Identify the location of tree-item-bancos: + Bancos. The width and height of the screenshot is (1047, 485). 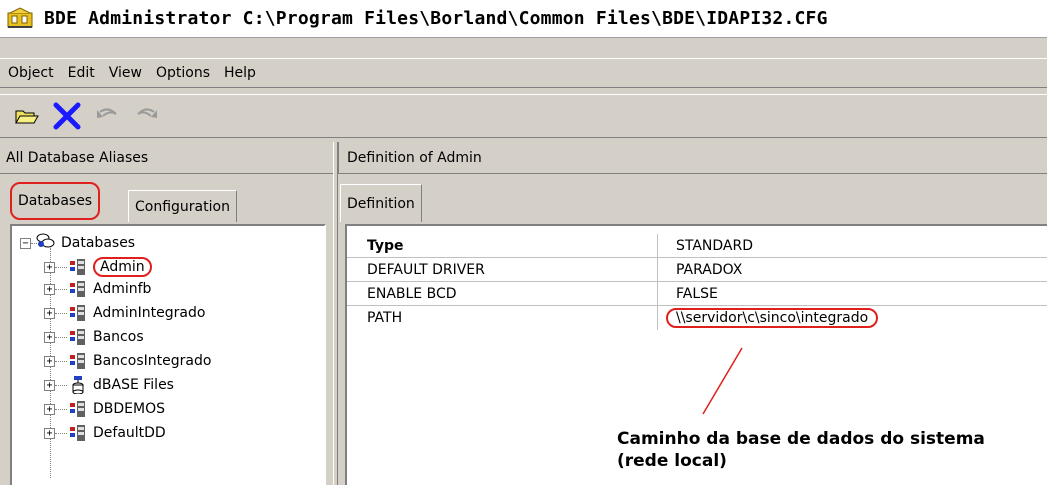
(94, 337).